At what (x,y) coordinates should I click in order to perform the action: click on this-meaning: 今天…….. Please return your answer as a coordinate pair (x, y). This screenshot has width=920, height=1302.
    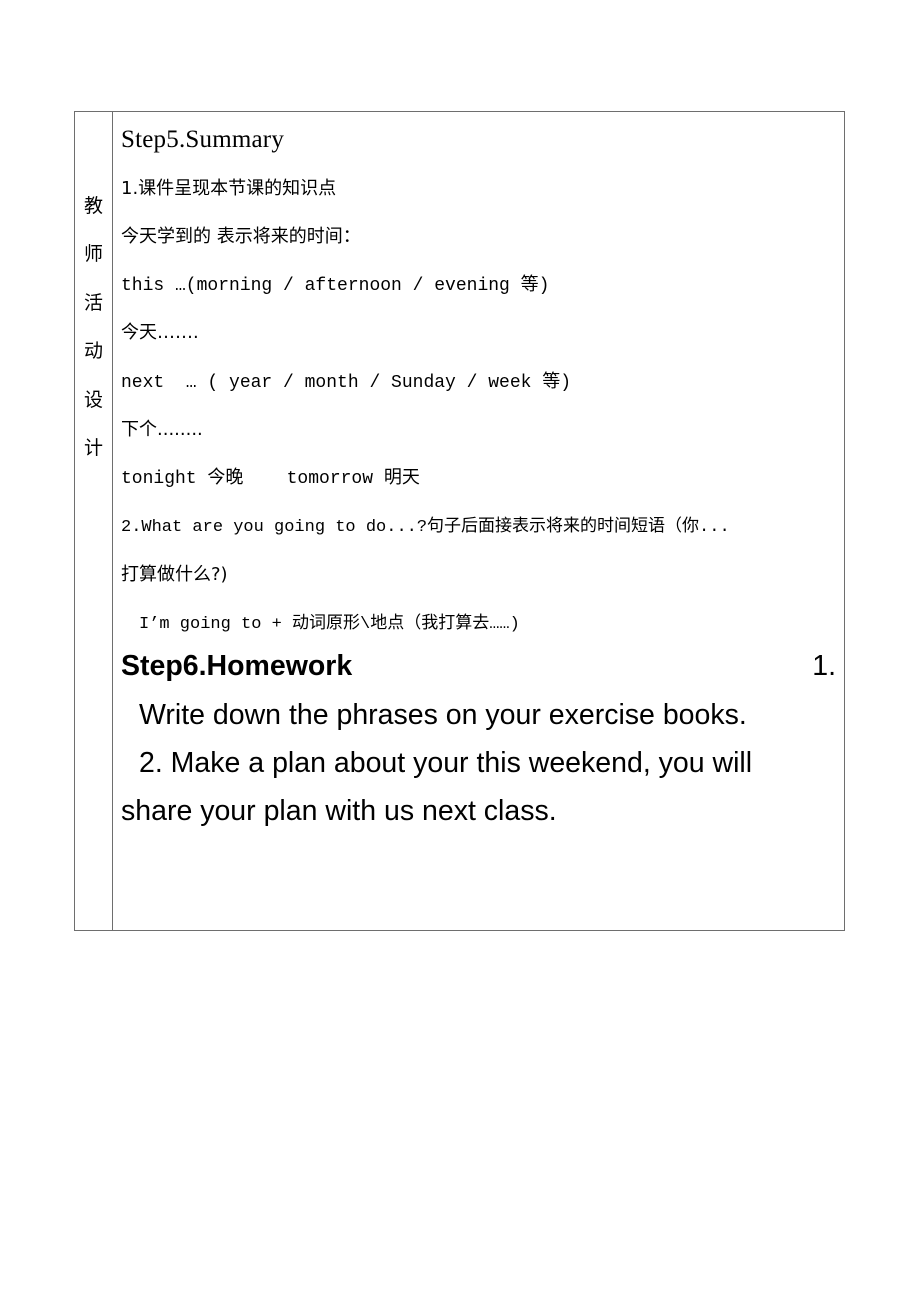
    Looking at the image, I should click on (160, 332).